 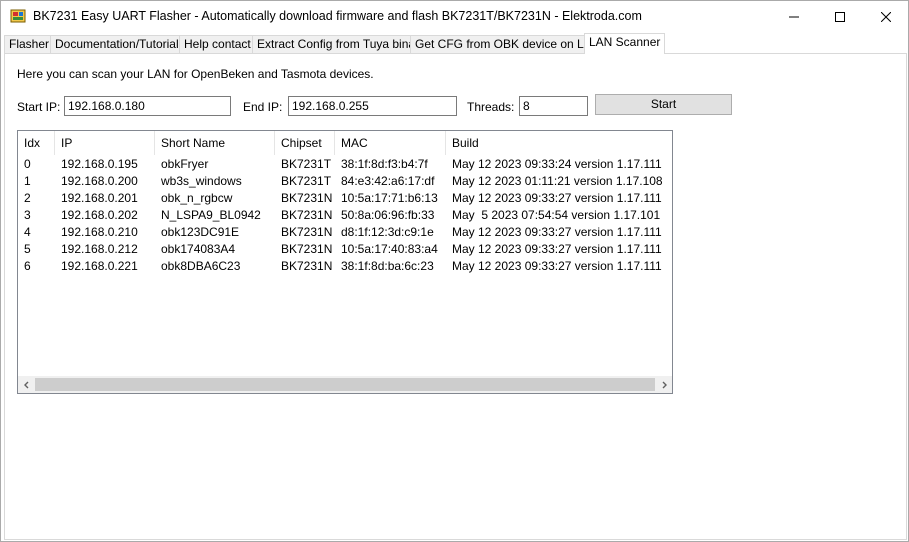 I want to click on cell-mac: 84:e3:42:a6:17:df, so click(x=388, y=181).